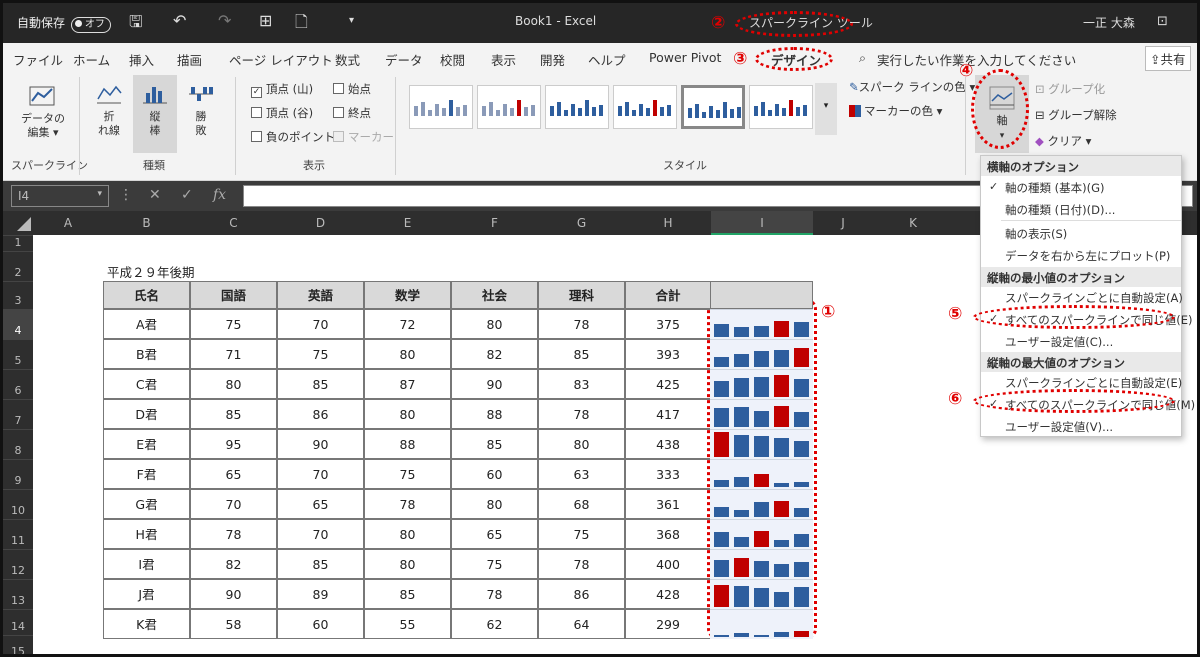 This screenshot has width=1200, height=657. Describe the element at coordinates (146, 354) in the screenshot. I see `table-cell: B君` at that location.